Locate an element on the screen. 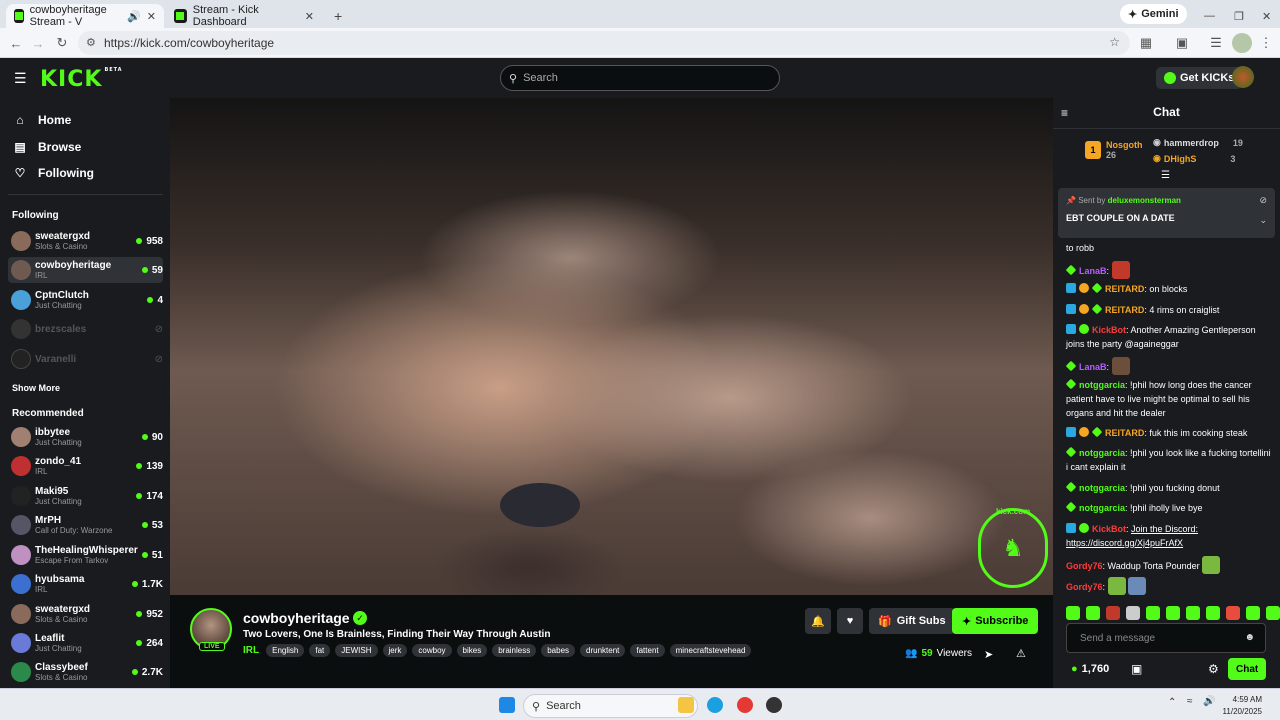  windows-start-icon is located at coordinates (507, 705).